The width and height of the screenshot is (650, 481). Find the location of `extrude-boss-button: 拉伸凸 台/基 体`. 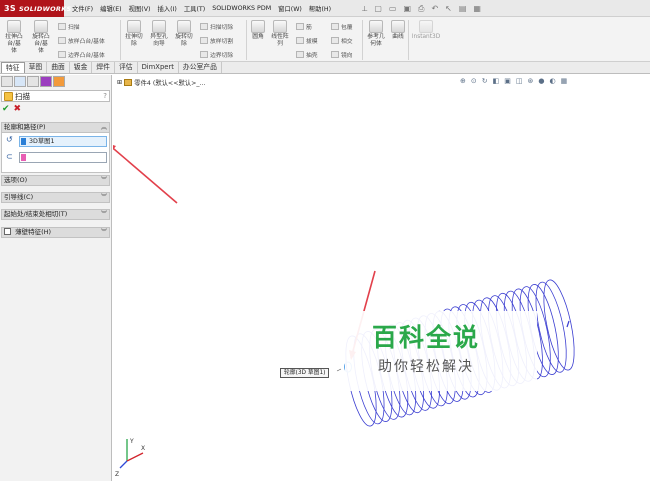

extrude-boss-button: 拉伸凸 台/基 体 is located at coordinates (14, 37).